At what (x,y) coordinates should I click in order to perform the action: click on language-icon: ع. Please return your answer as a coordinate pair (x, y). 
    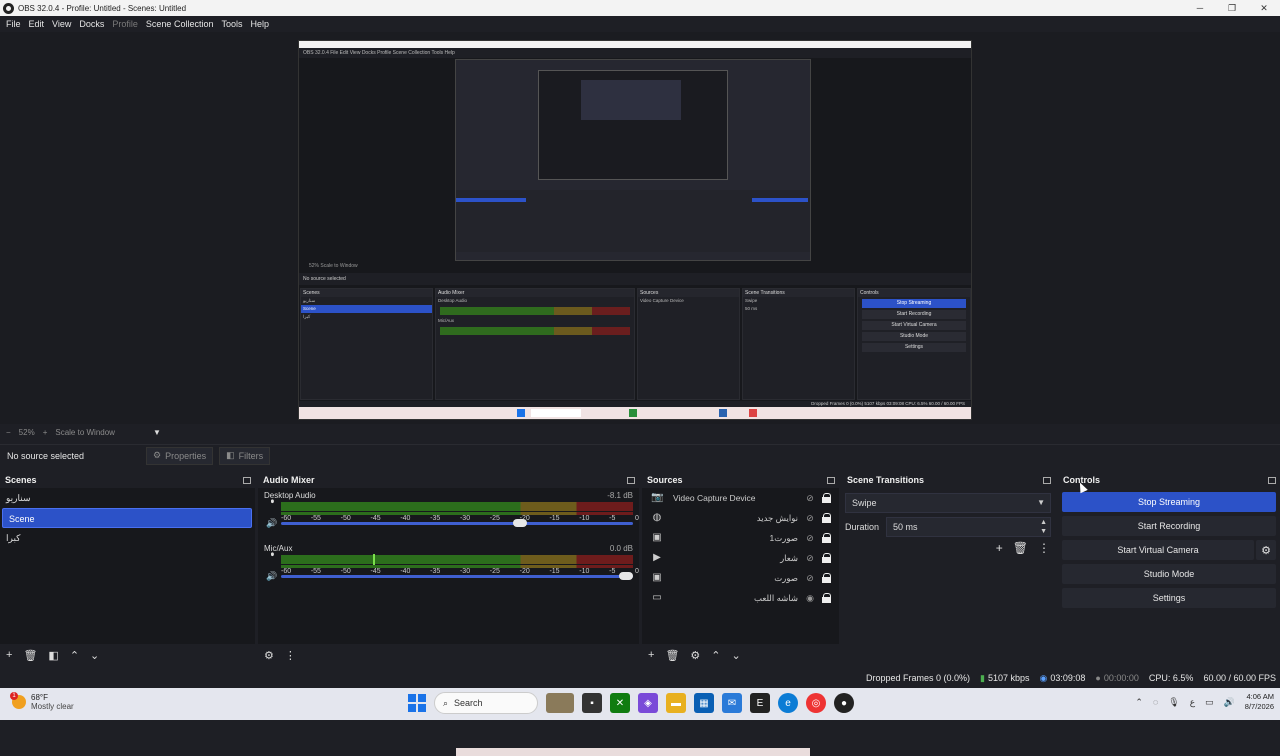
    Looking at the image, I should click on (1192, 702).